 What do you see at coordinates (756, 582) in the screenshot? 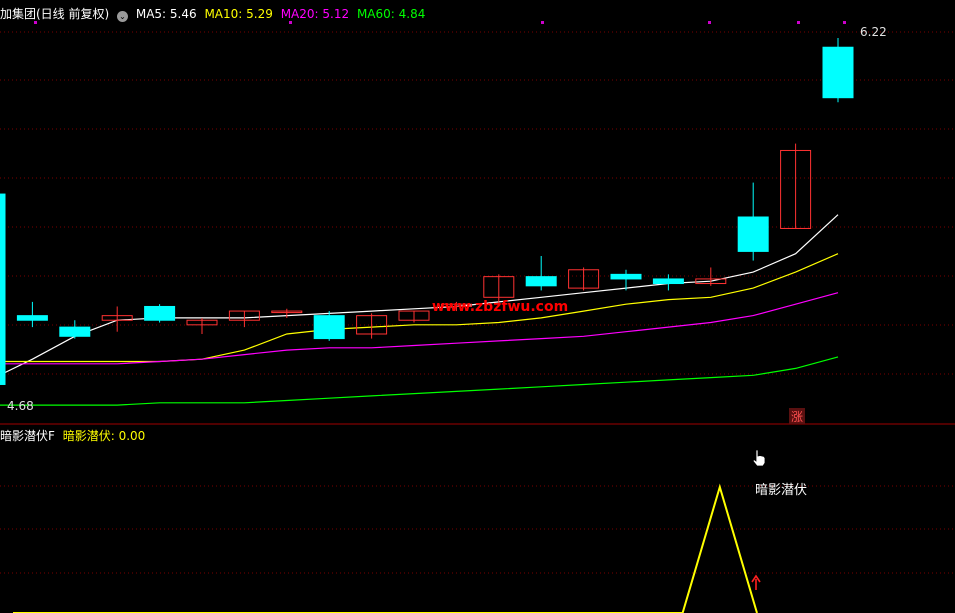
I see `up-arrow-icon` at bounding box center [756, 582].